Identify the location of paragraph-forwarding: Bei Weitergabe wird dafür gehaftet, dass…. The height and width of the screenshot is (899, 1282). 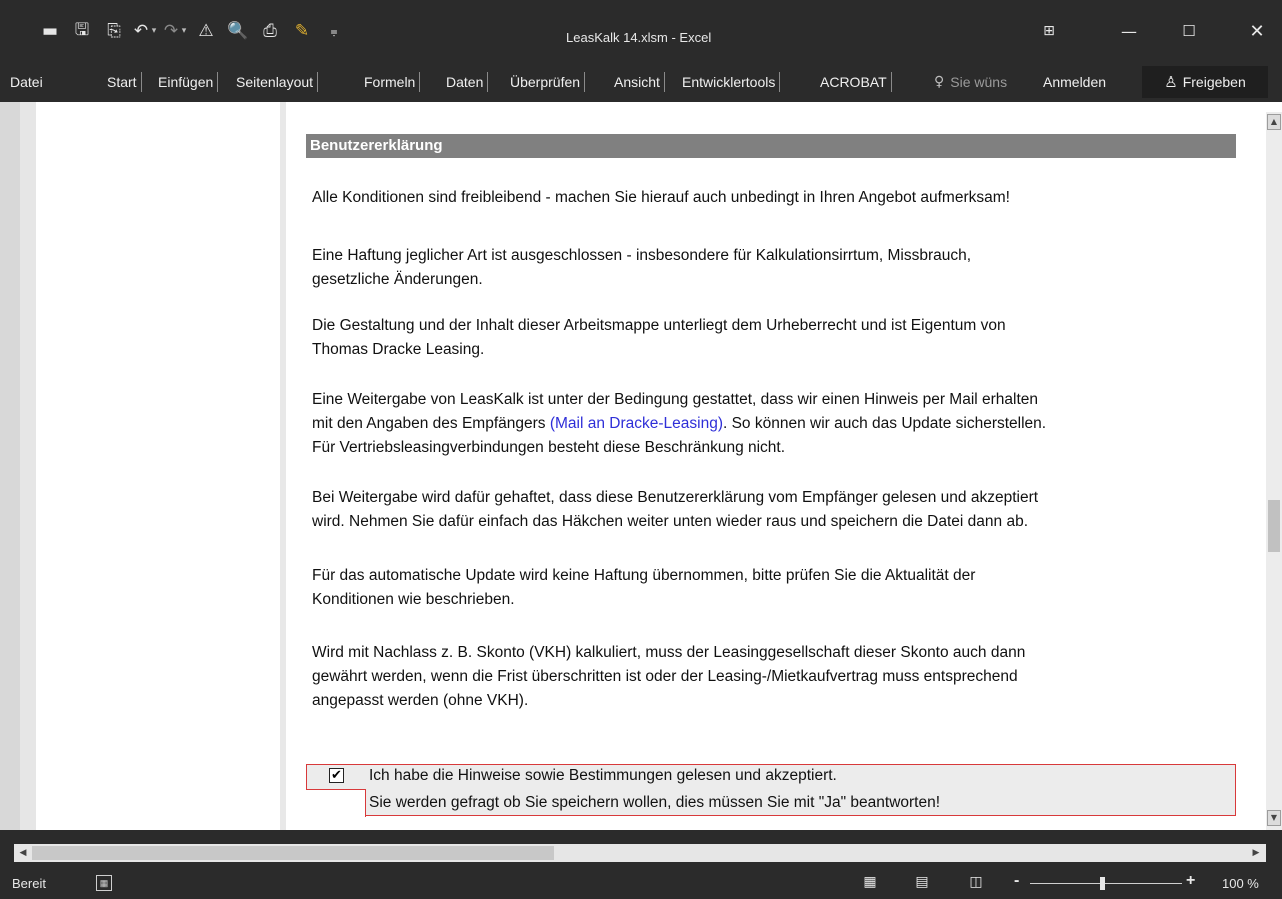
(675, 509).